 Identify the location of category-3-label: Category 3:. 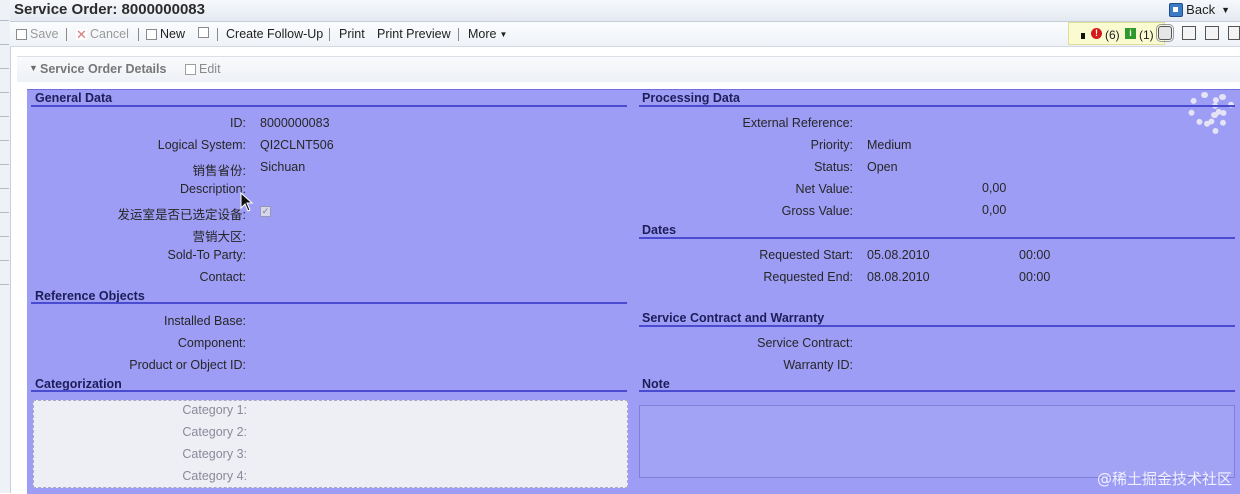
(214, 454).